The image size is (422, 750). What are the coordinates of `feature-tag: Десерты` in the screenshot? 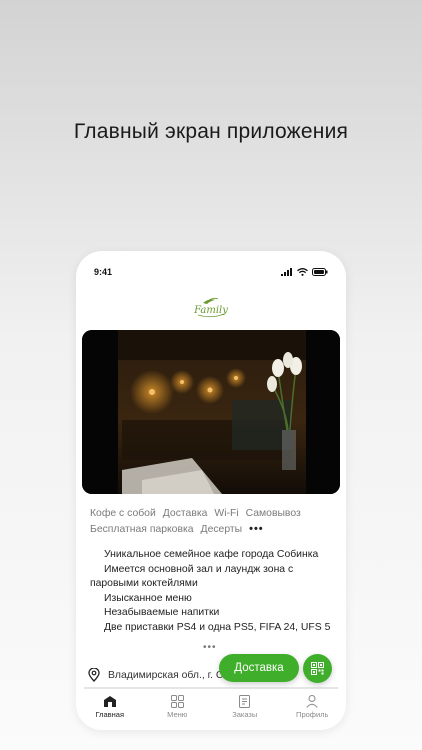 It's located at (221, 529).